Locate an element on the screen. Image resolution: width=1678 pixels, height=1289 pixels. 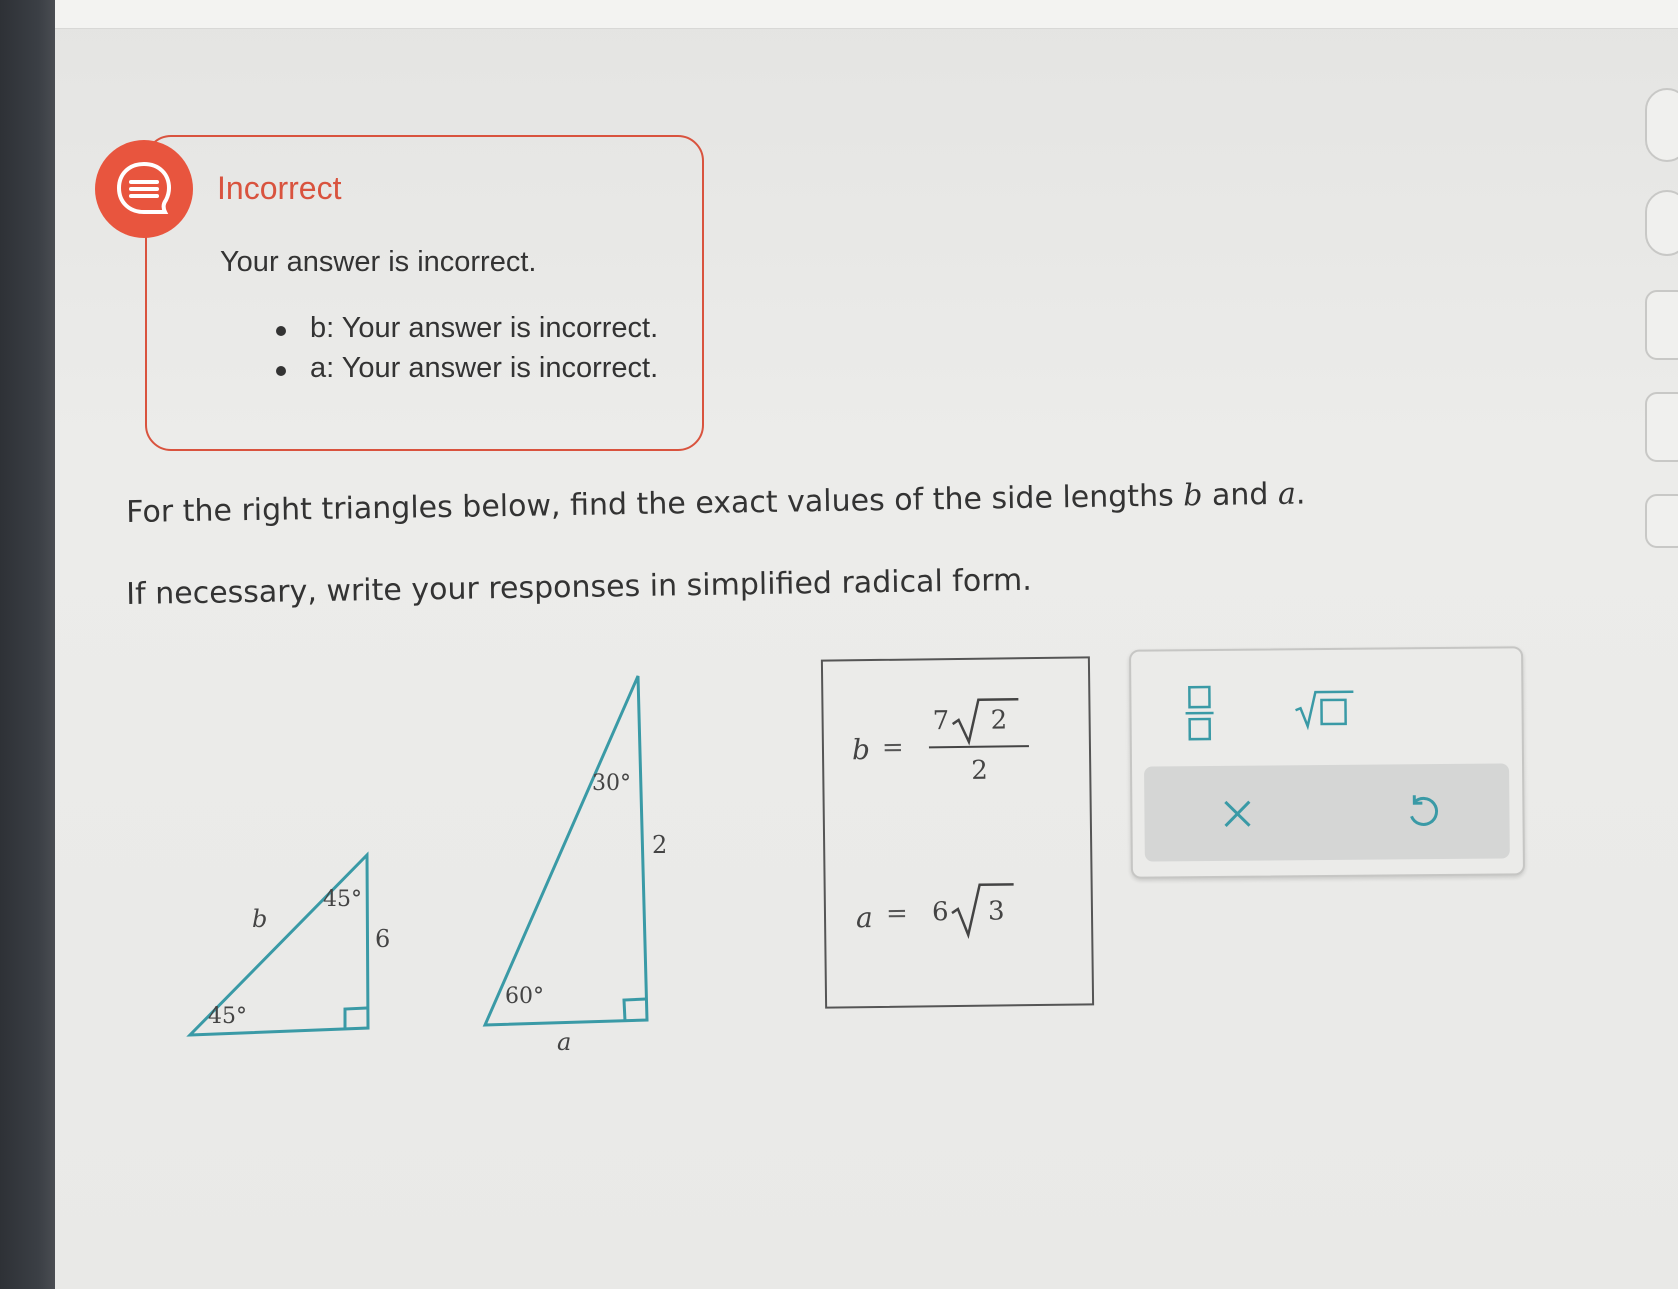
answer-b-field: 7 2 2 is located at coordinates (983, 746).